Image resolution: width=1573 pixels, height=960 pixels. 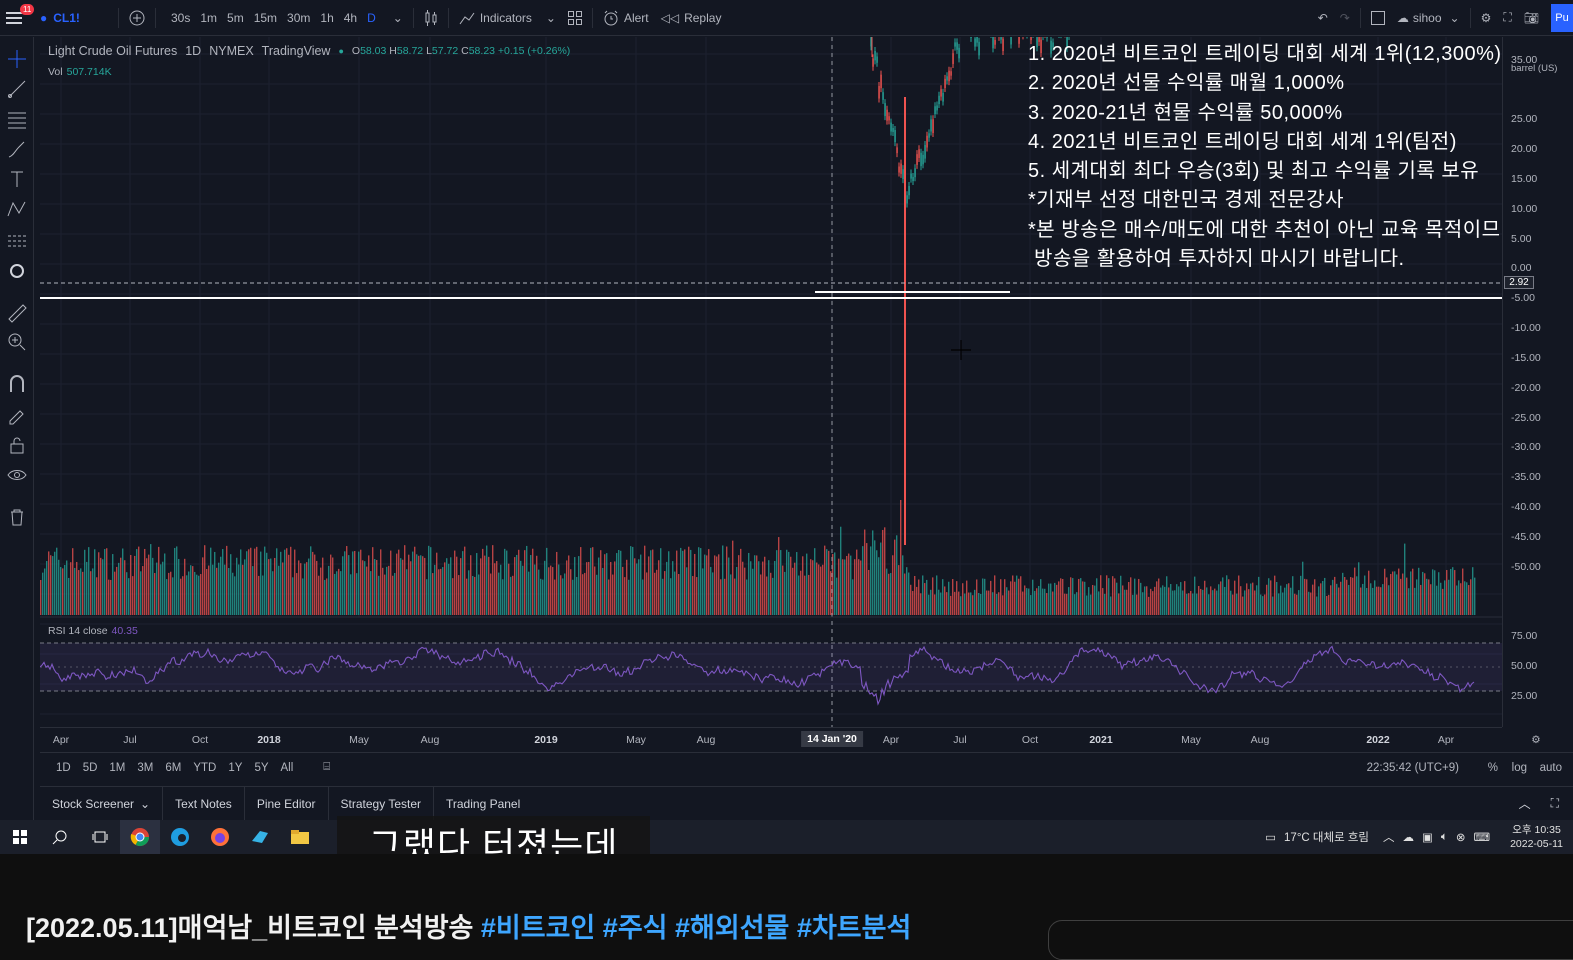 What do you see at coordinates (140, 837) in the screenshot?
I see `chrome-taskbar-button` at bounding box center [140, 837].